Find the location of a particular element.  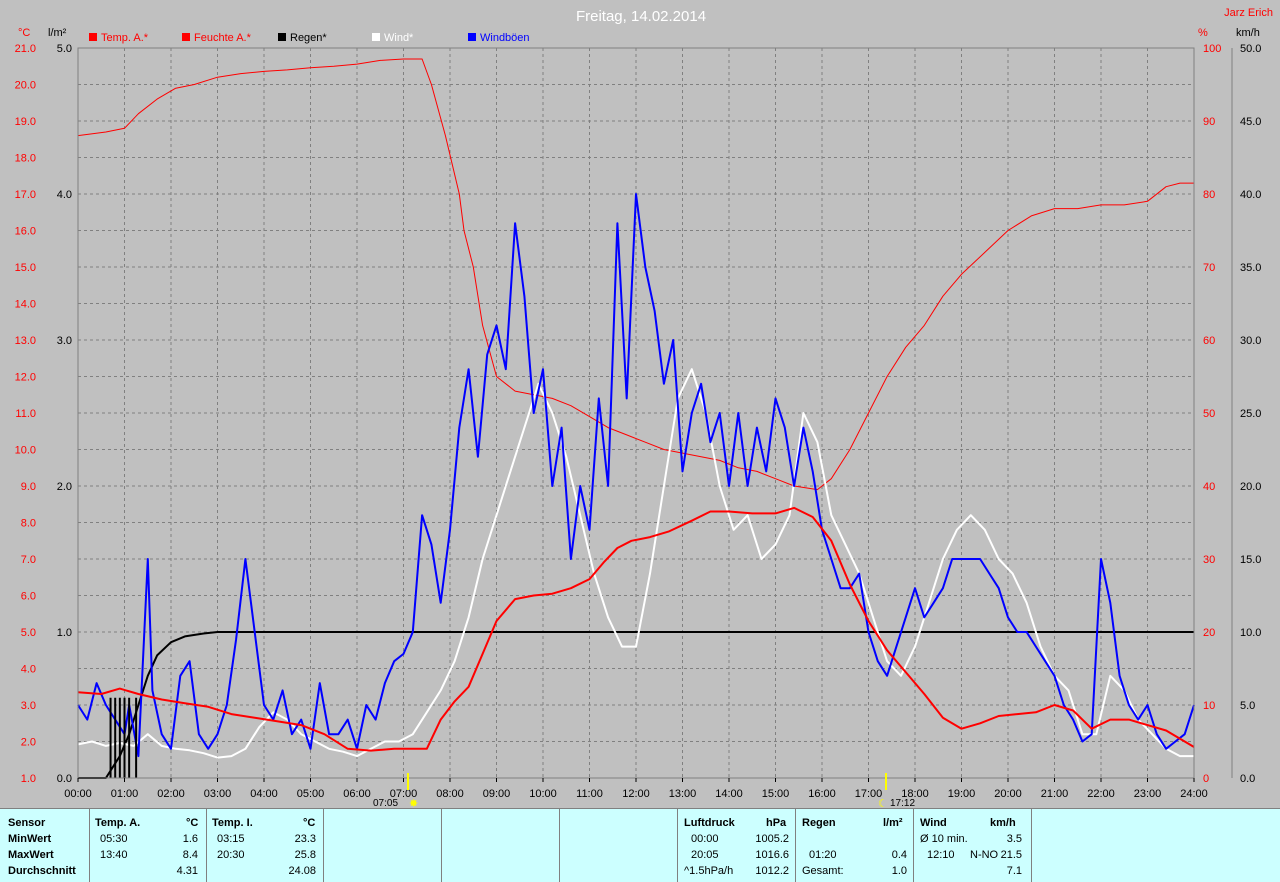

humidity-tick-label: 60 is located at coordinates (1209, 341).